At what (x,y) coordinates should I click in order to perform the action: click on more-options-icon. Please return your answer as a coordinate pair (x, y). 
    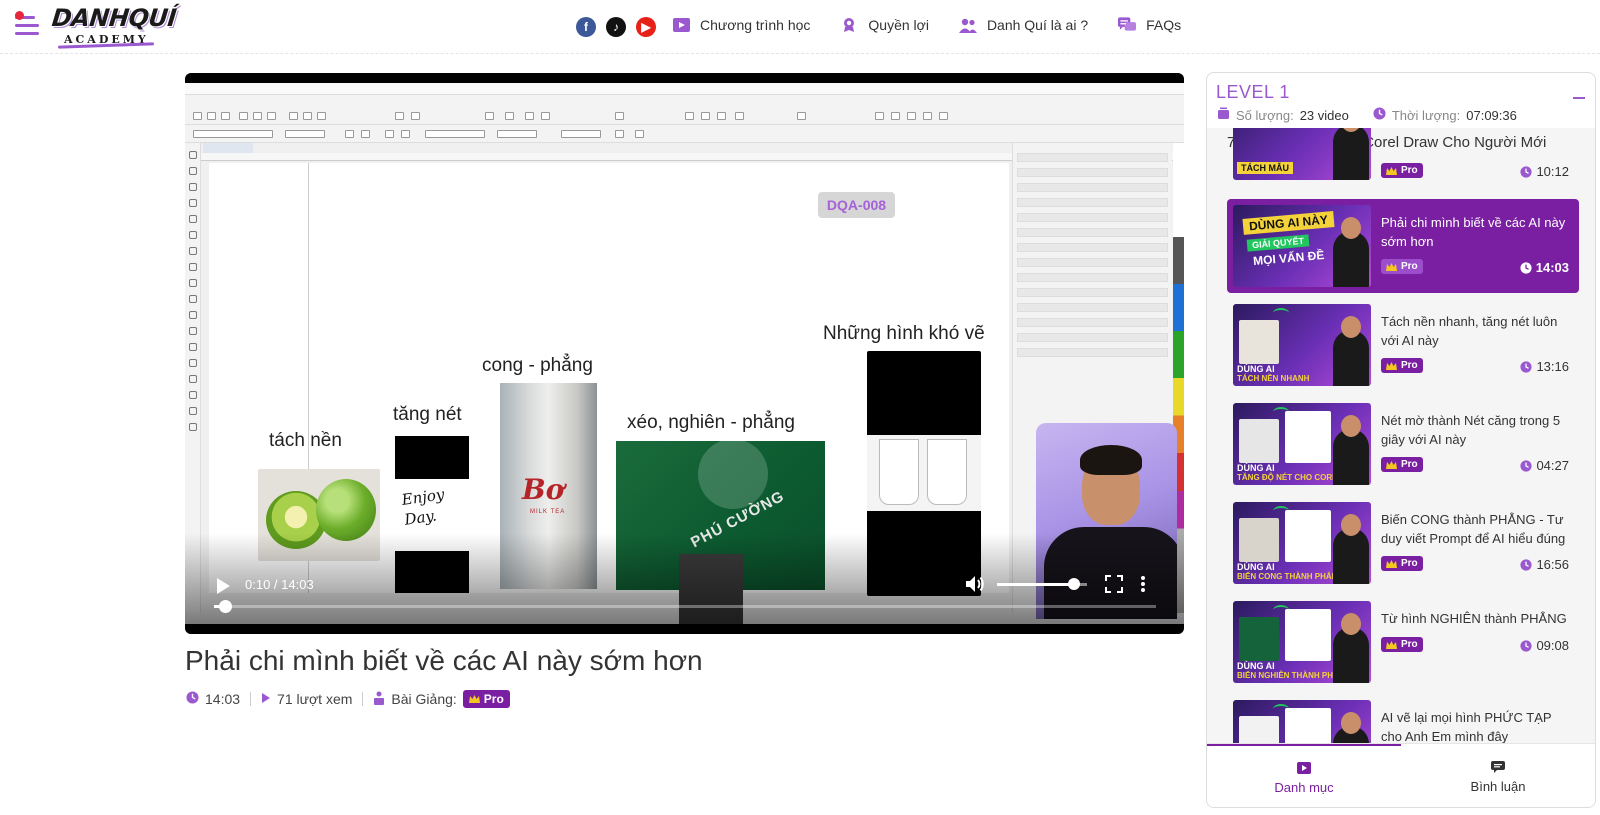
    Looking at the image, I should click on (1143, 584).